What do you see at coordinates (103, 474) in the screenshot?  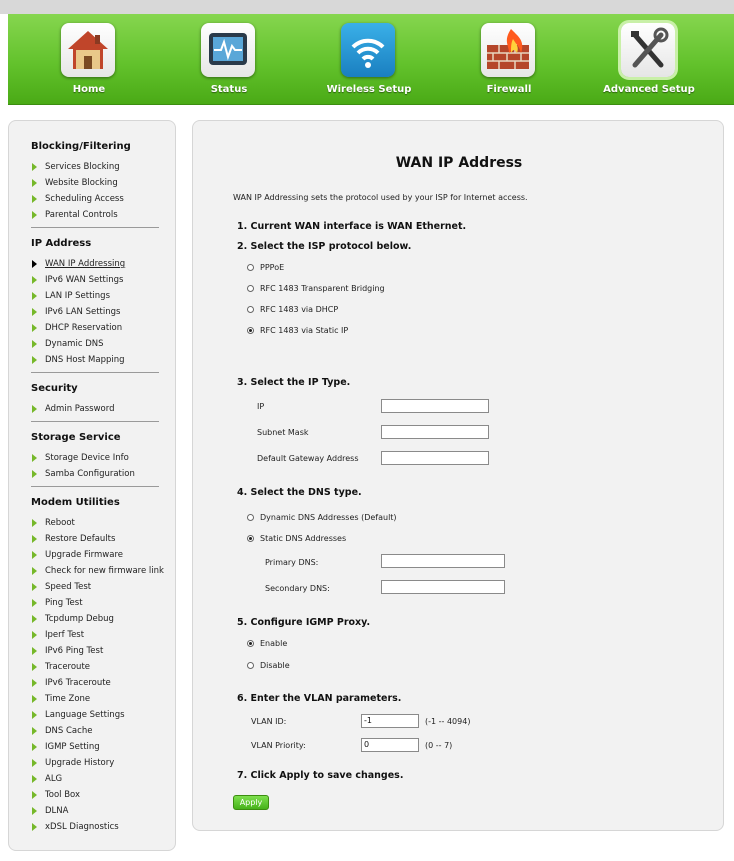 I see `sidebar-item-samba-configuration: Samba Configuration` at bounding box center [103, 474].